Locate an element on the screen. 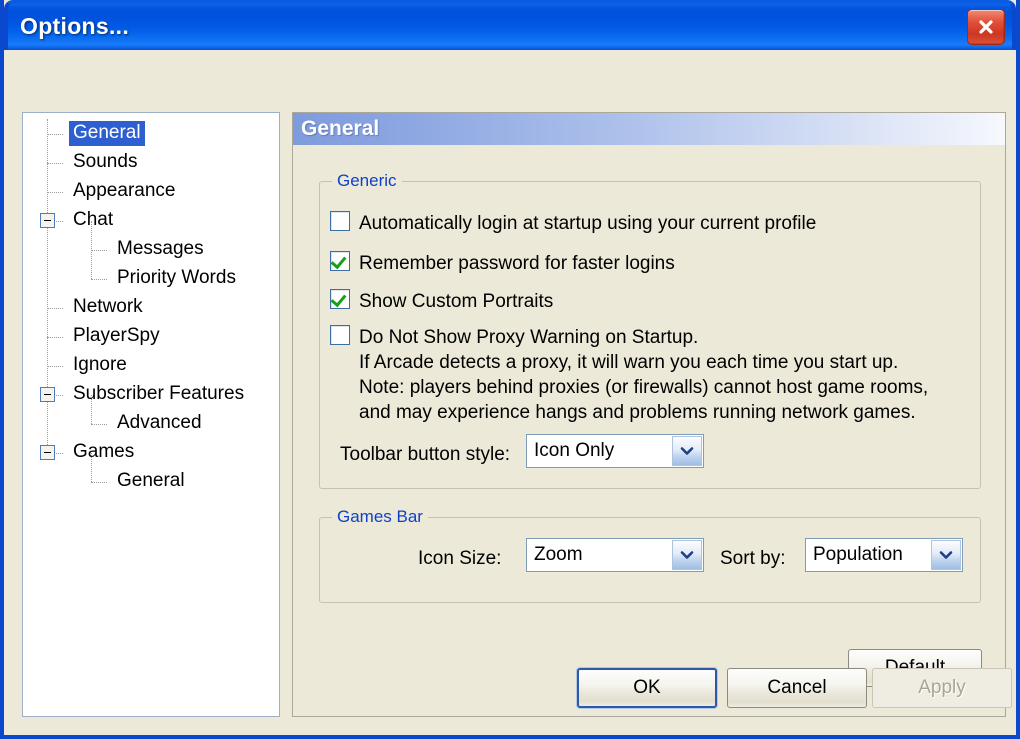 This screenshot has height=739, width=1020. sidebar-item-label: Priority Words is located at coordinates (176, 277).